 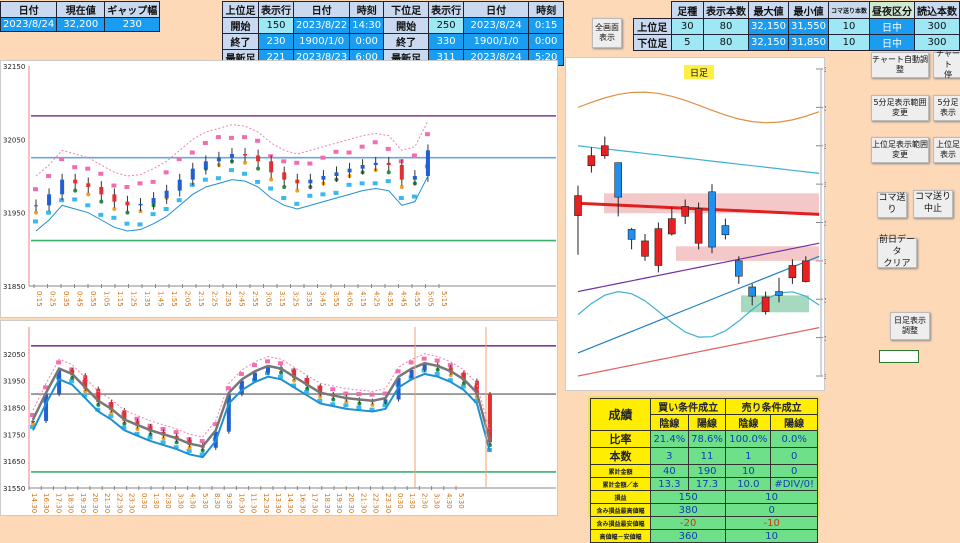 What do you see at coordinates (748, 484) in the screenshot?
I see `result-value: 10.0` at bounding box center [748, 484].